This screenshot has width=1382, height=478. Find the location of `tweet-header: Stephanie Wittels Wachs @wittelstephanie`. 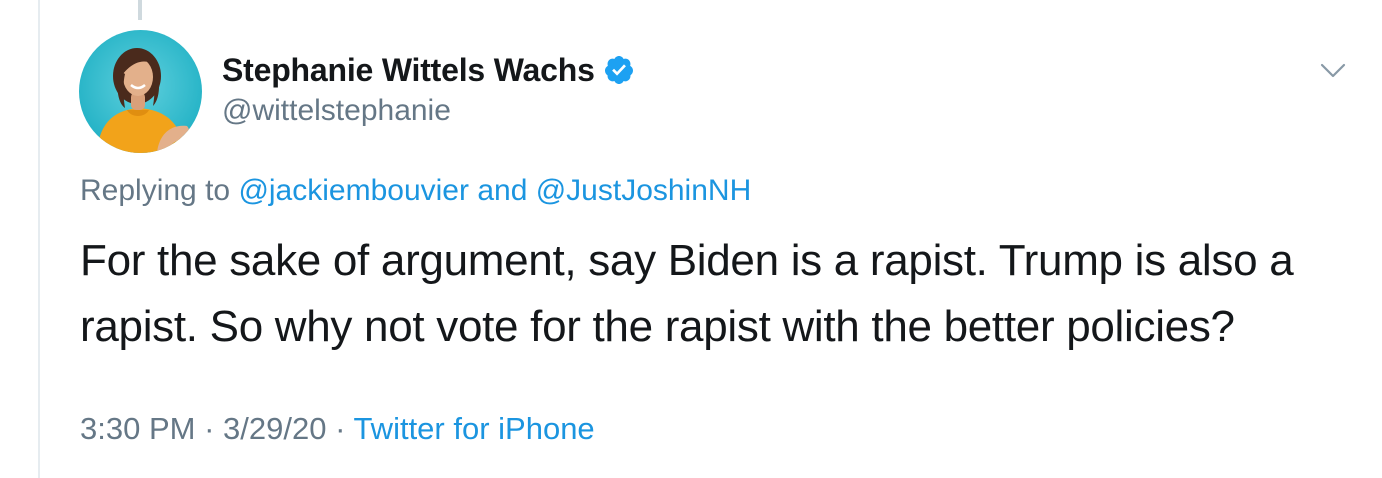

tweet-header: Stephanie Wittels Wachs @wittelstephanie is located at coordinates (428, 89).